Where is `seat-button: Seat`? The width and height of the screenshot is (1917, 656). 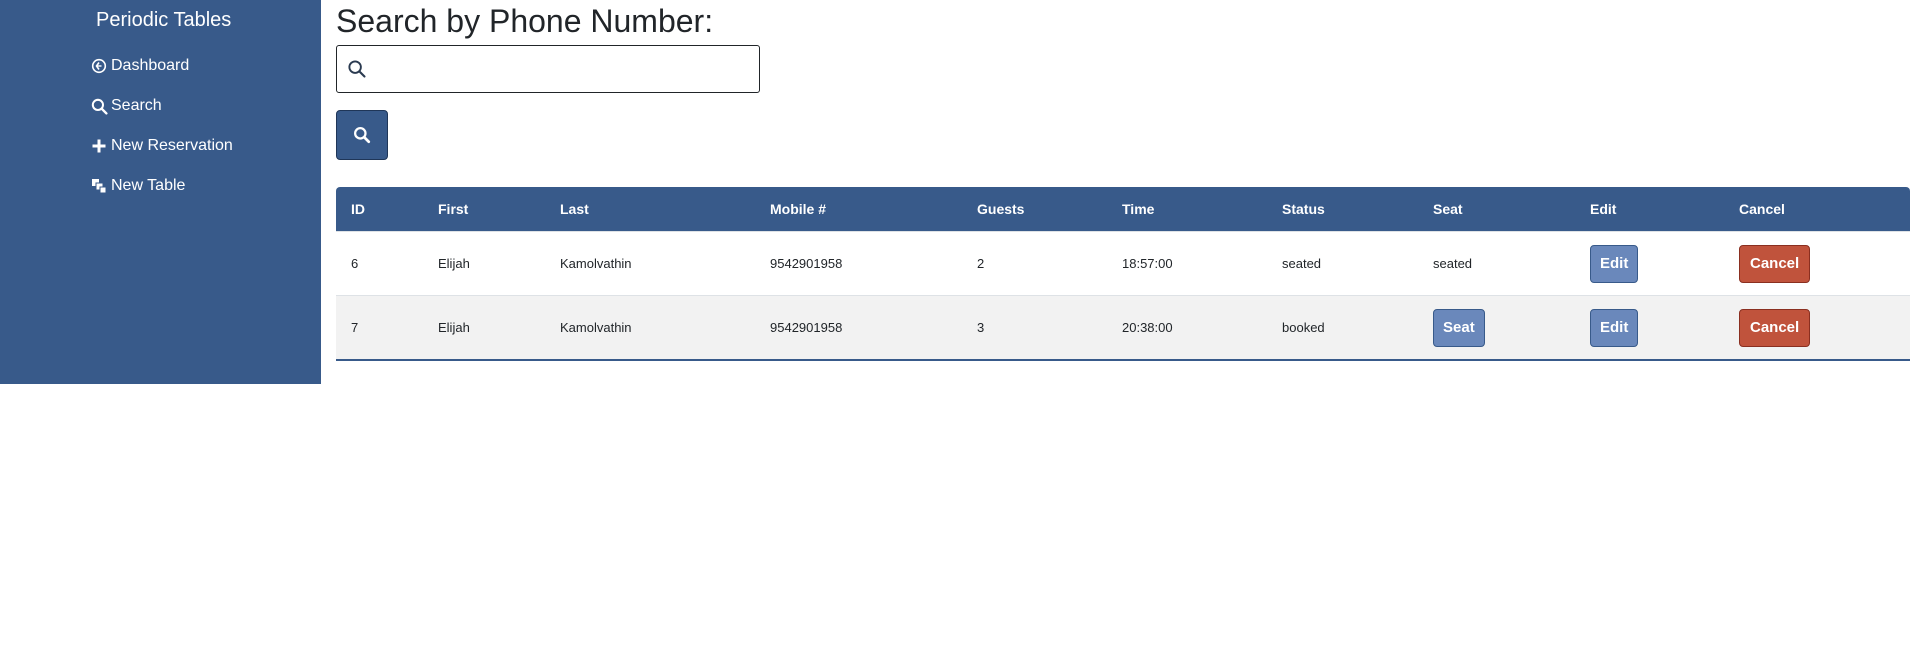 seat-button: Seat is located at coordinates (1459, 327).